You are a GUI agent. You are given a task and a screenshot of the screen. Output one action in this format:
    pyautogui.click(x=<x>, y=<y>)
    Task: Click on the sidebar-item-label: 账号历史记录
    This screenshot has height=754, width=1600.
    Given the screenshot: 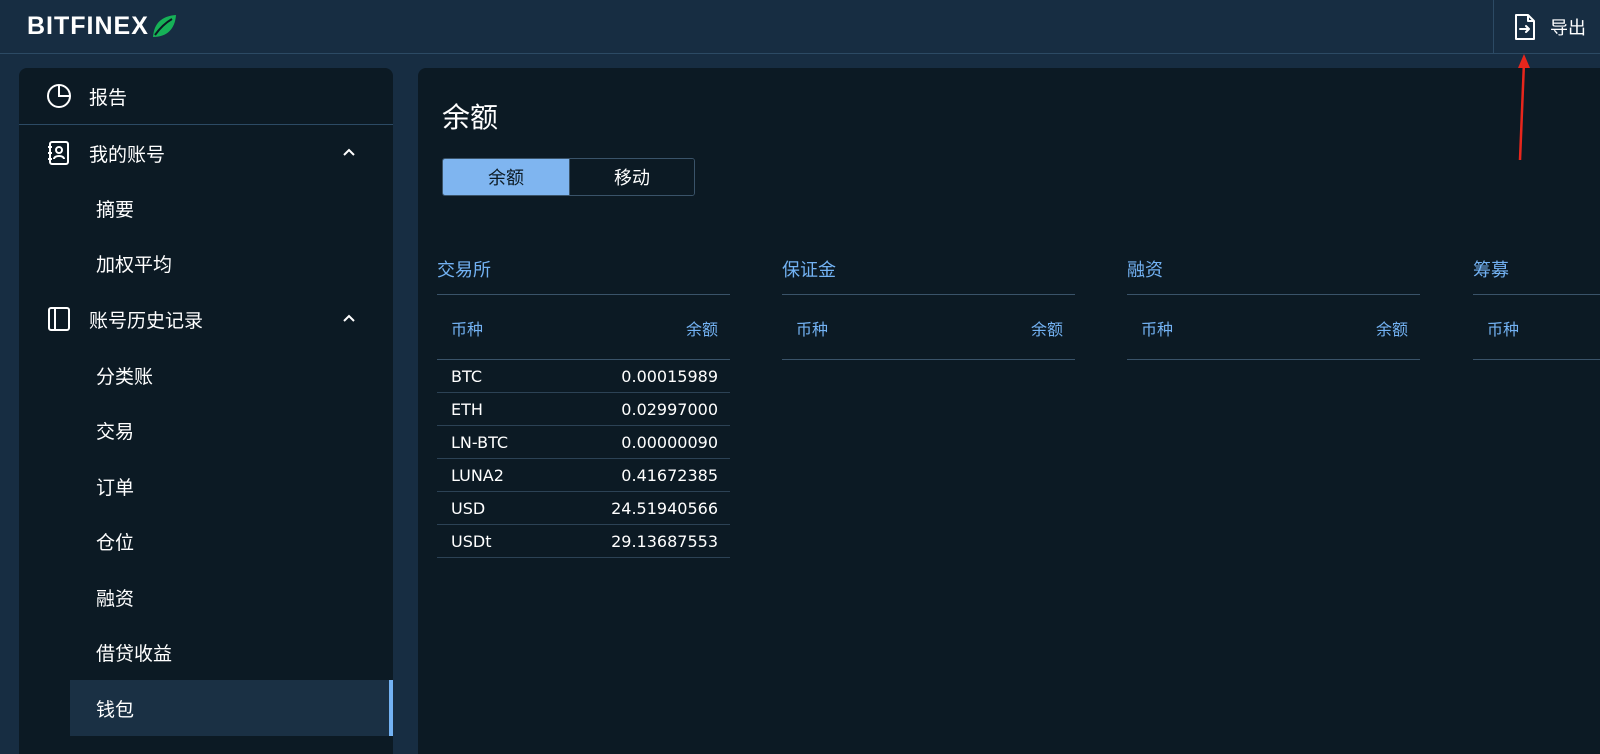 What is the action you would take?
    pyautogui.click(x=146, y=320)
    